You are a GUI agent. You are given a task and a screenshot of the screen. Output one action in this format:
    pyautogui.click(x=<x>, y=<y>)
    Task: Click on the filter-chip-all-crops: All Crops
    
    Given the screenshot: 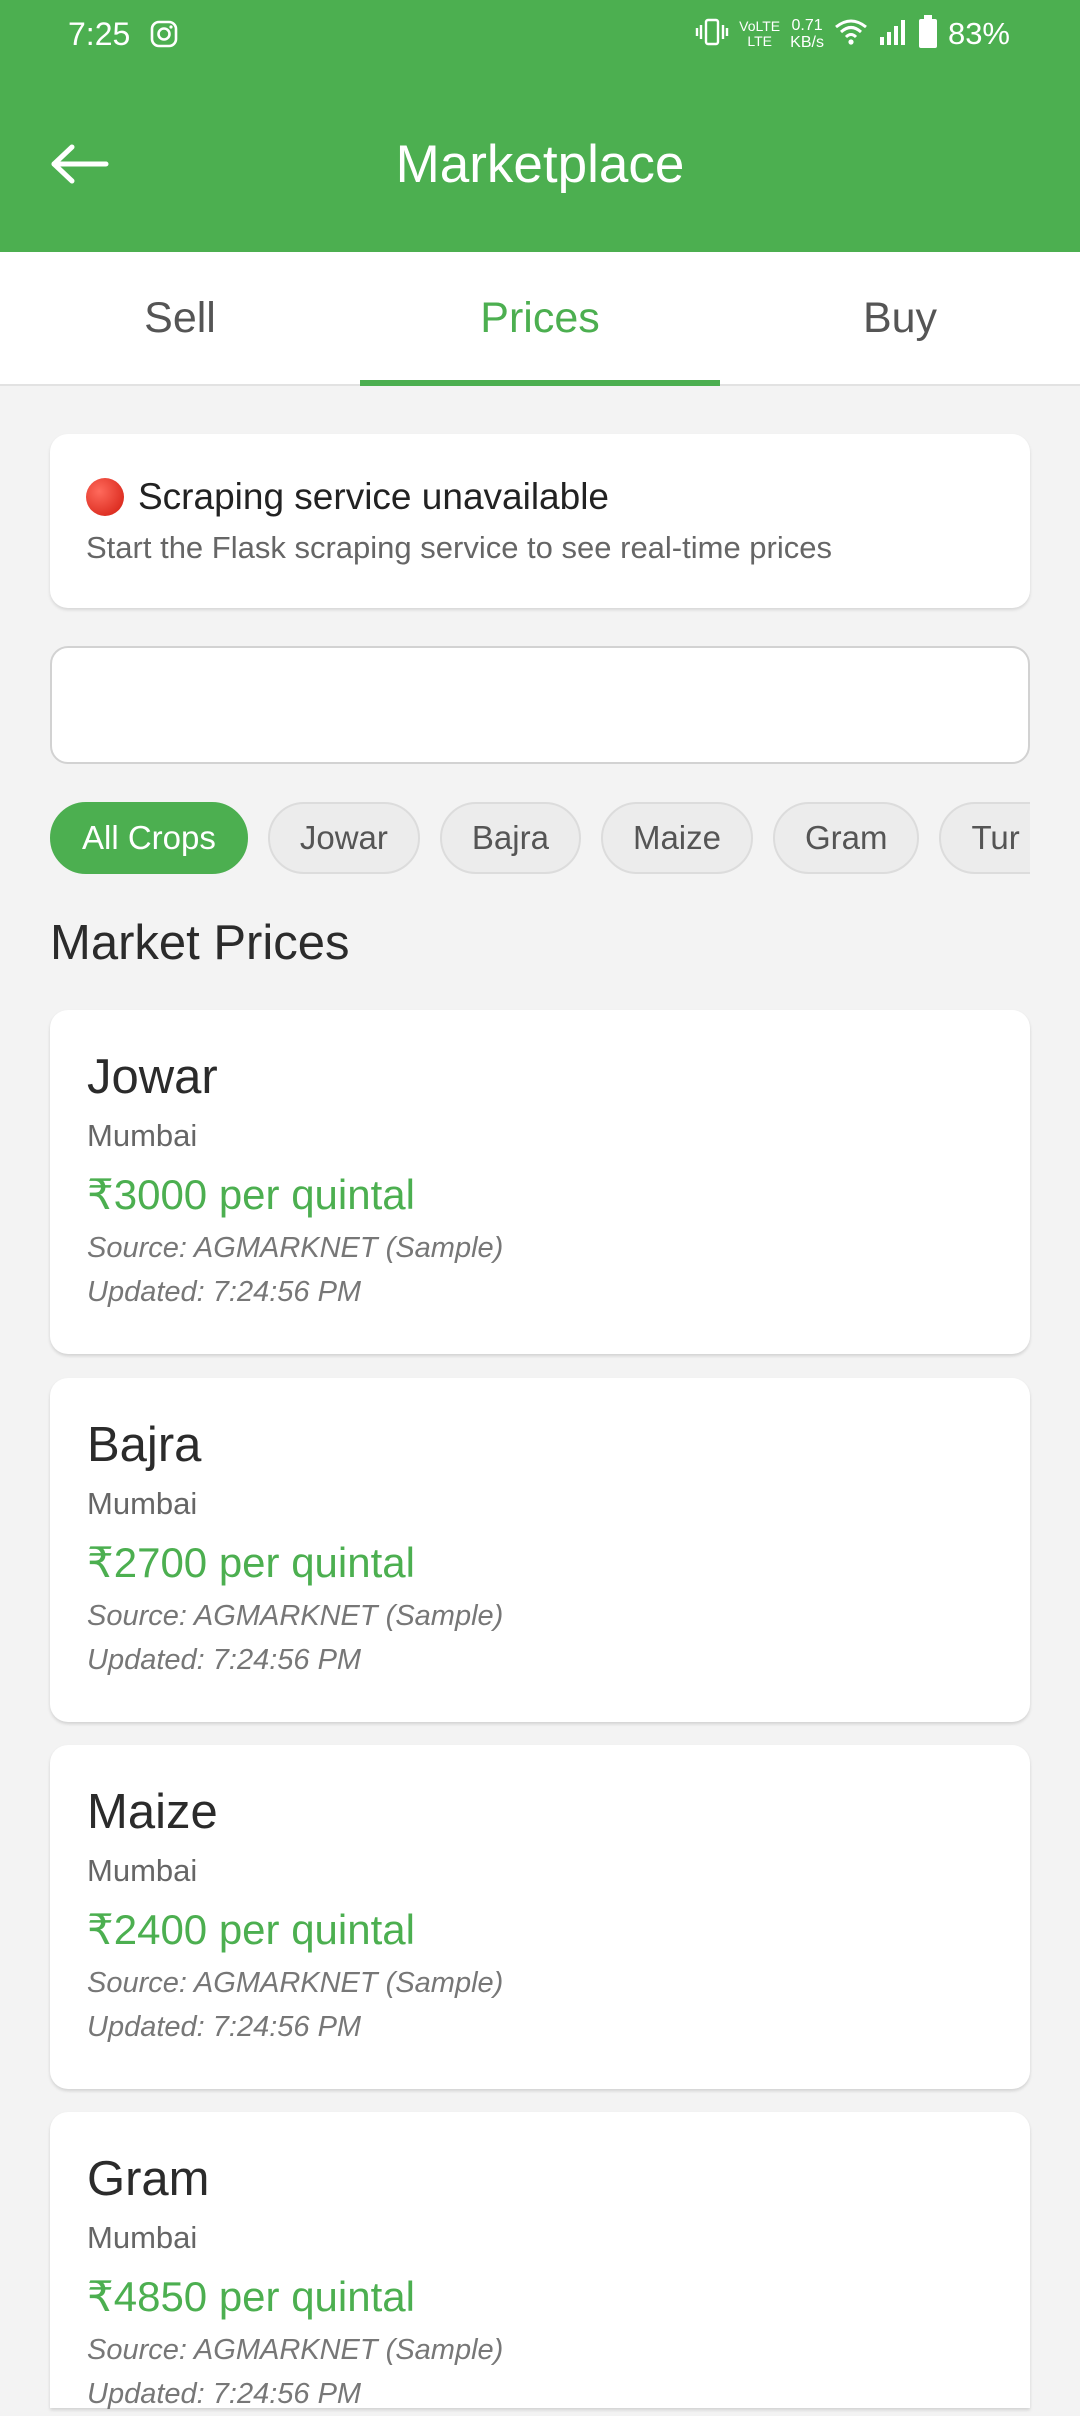 What is the action you would take?
    pyautogui.click(x=149, y=838)
    